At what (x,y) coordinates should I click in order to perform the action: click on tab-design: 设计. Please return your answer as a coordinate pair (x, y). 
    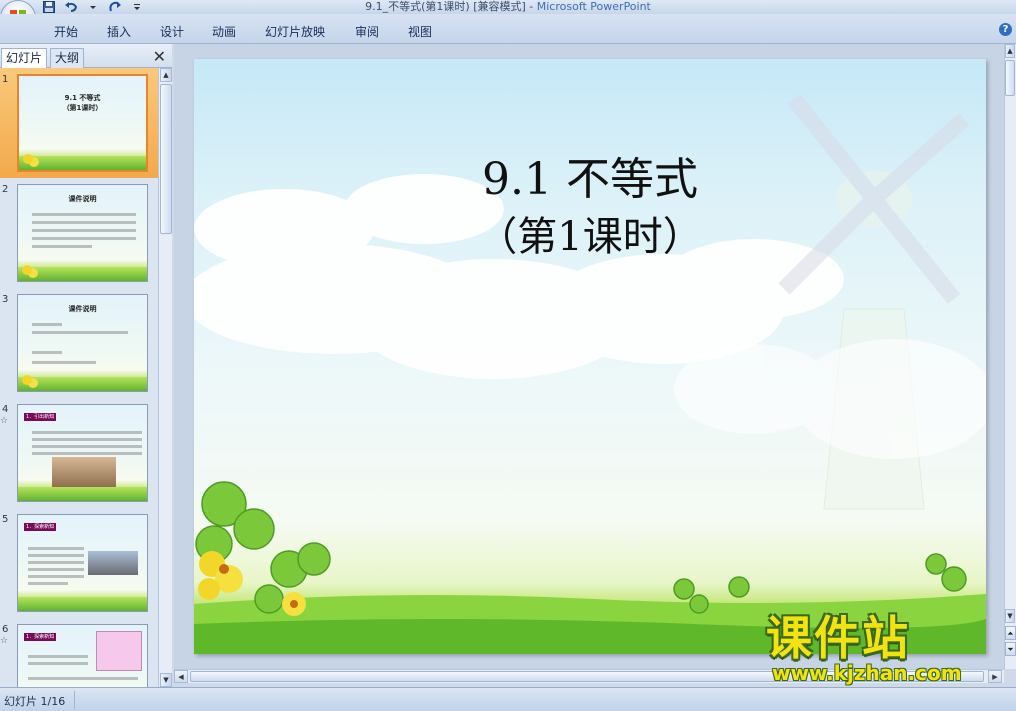
    Looking at the image, I should click on (172, 31).